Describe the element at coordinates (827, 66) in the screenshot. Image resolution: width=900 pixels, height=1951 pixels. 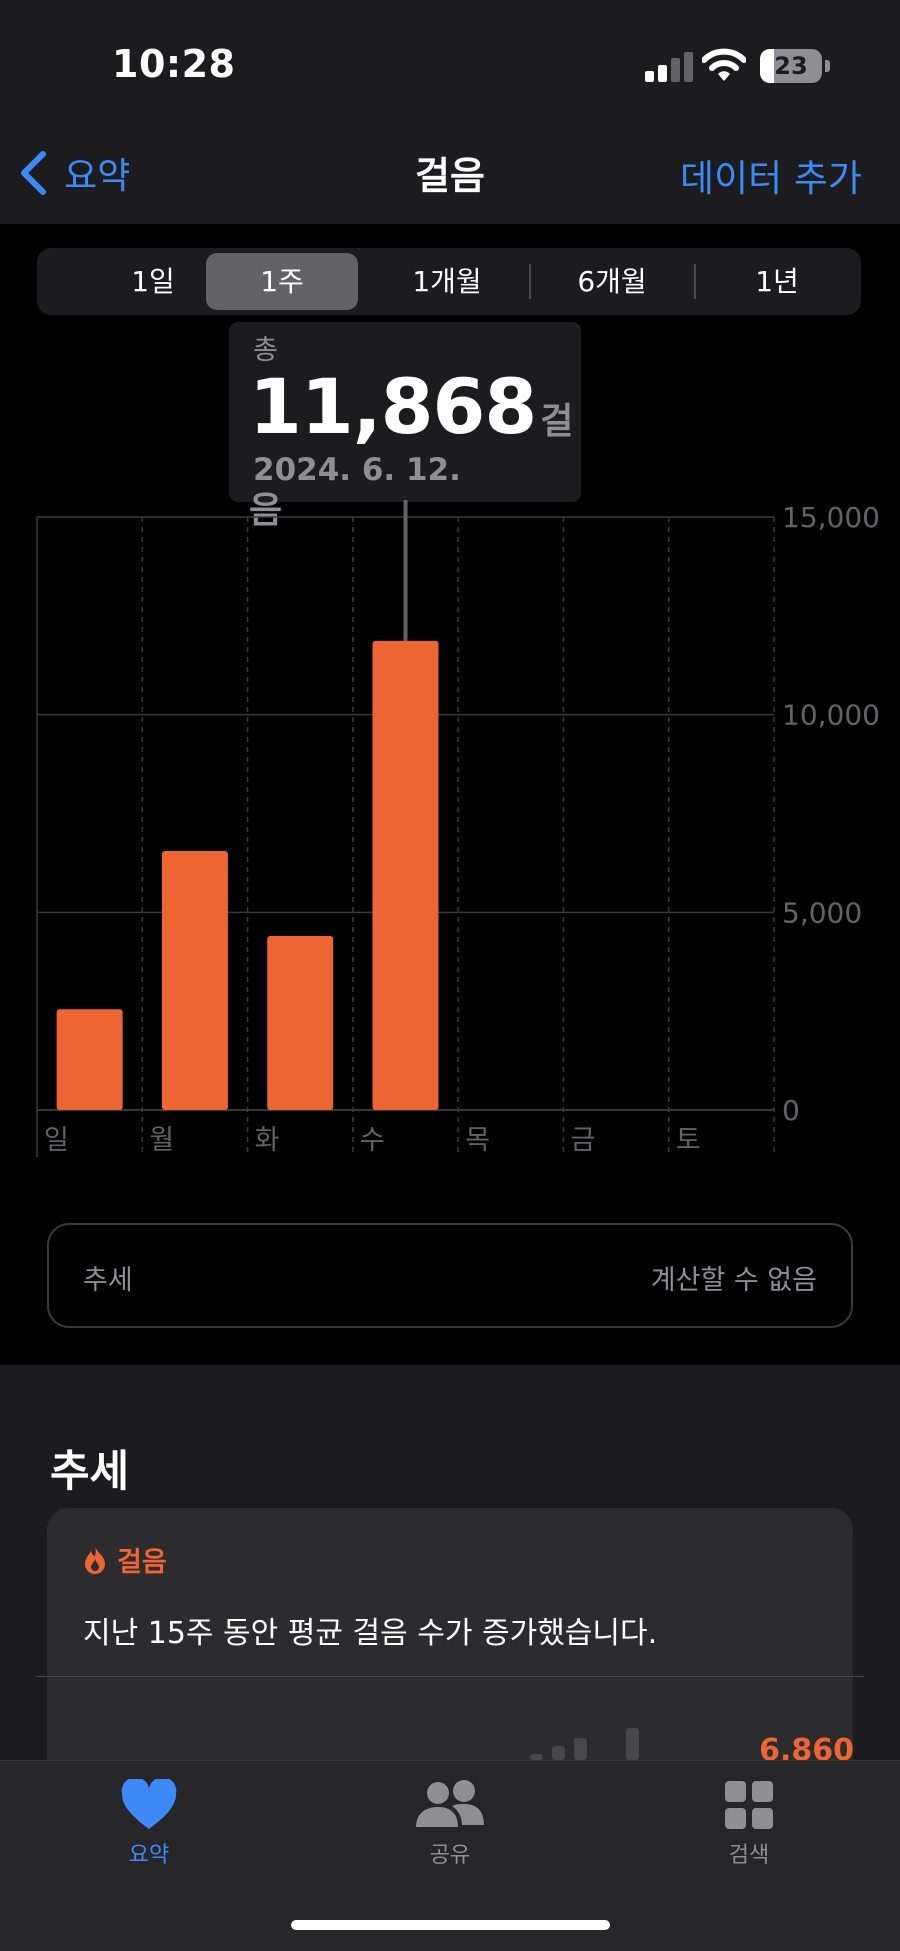
I see `battery-tip` at that location.